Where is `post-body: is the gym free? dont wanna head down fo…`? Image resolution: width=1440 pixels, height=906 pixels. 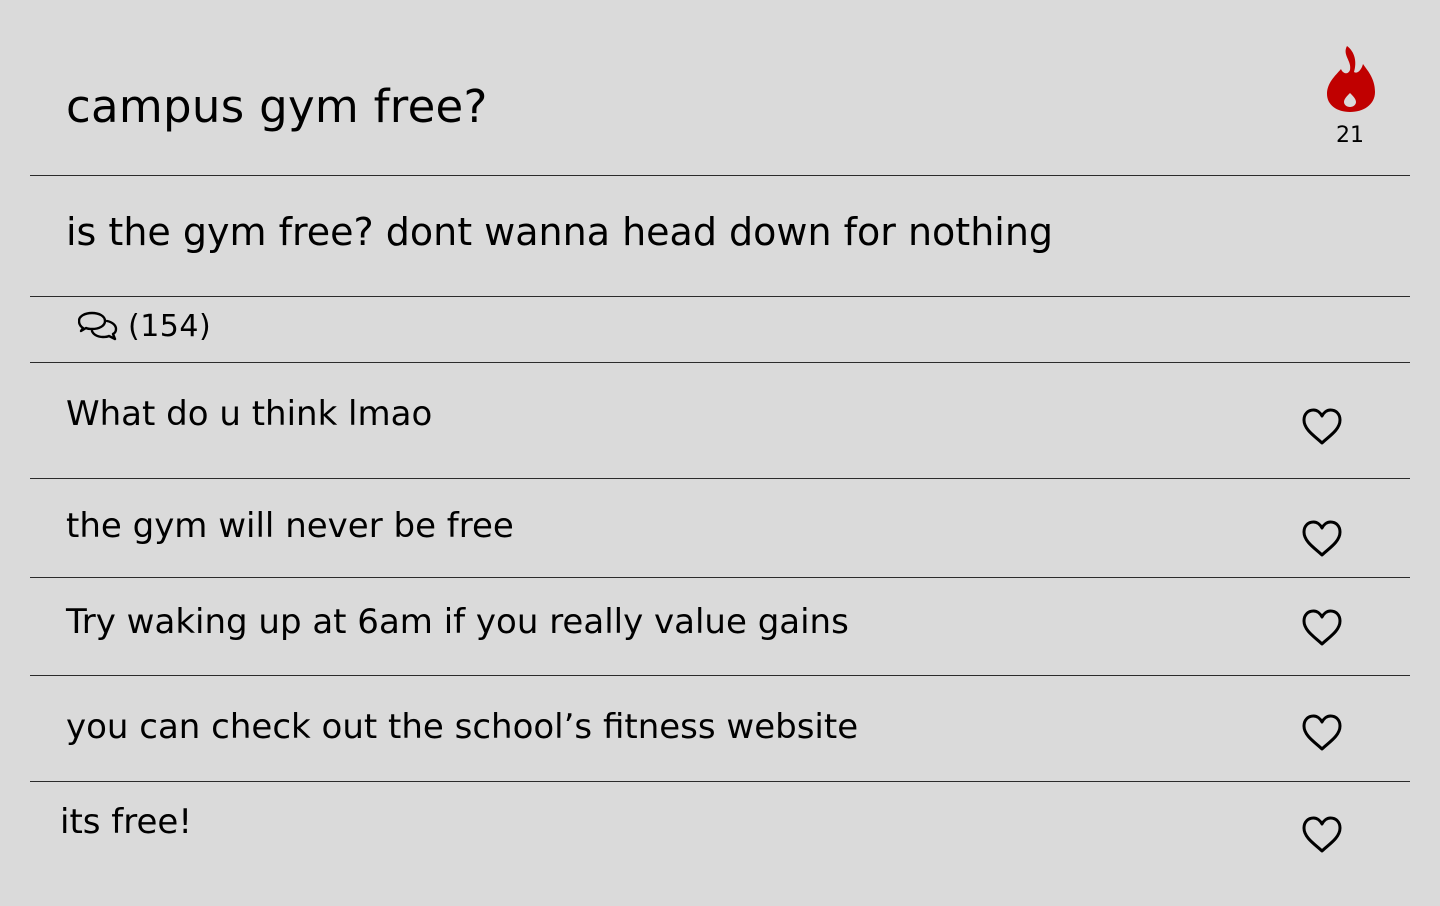 post-body: is the gym free? dont wanna head down fo… is located at coordinates (560, 232).